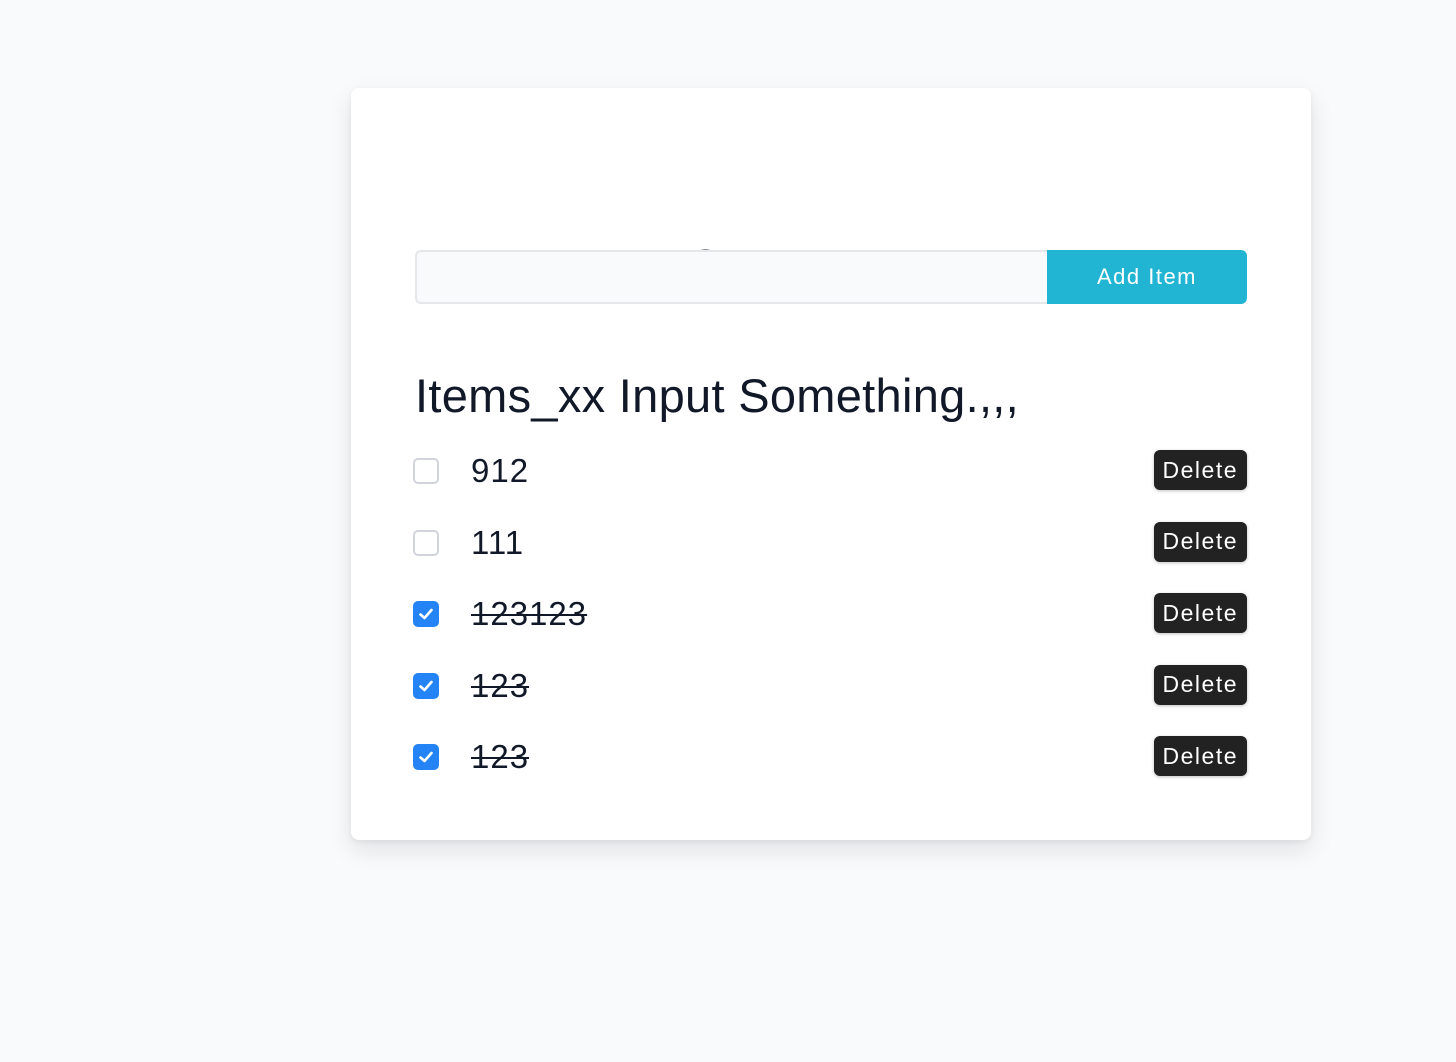 The height and width of the screenshot is (1062, 1456). Describe the element at coordinates (529, 613) in the screenshot. I see `item-label: 123123` at that location.